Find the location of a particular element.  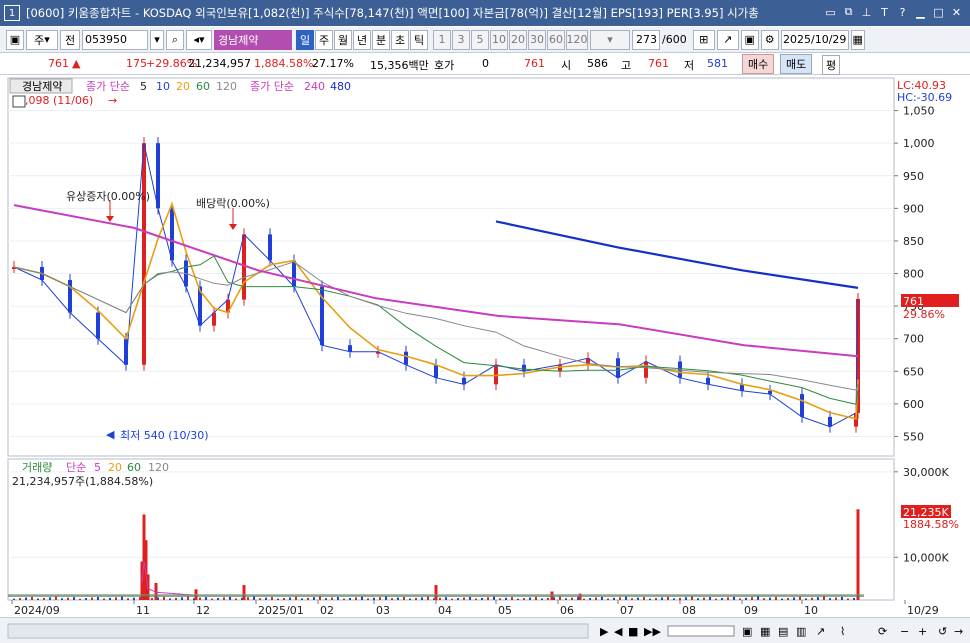

minute-tab-3: 3 is located at coordinates (461, 39).